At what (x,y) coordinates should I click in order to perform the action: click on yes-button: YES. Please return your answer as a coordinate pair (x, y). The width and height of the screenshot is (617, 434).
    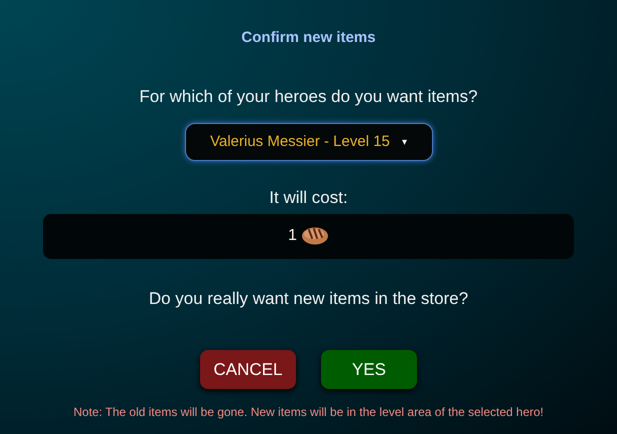
    Looking at the image, I should click on (369, 369).